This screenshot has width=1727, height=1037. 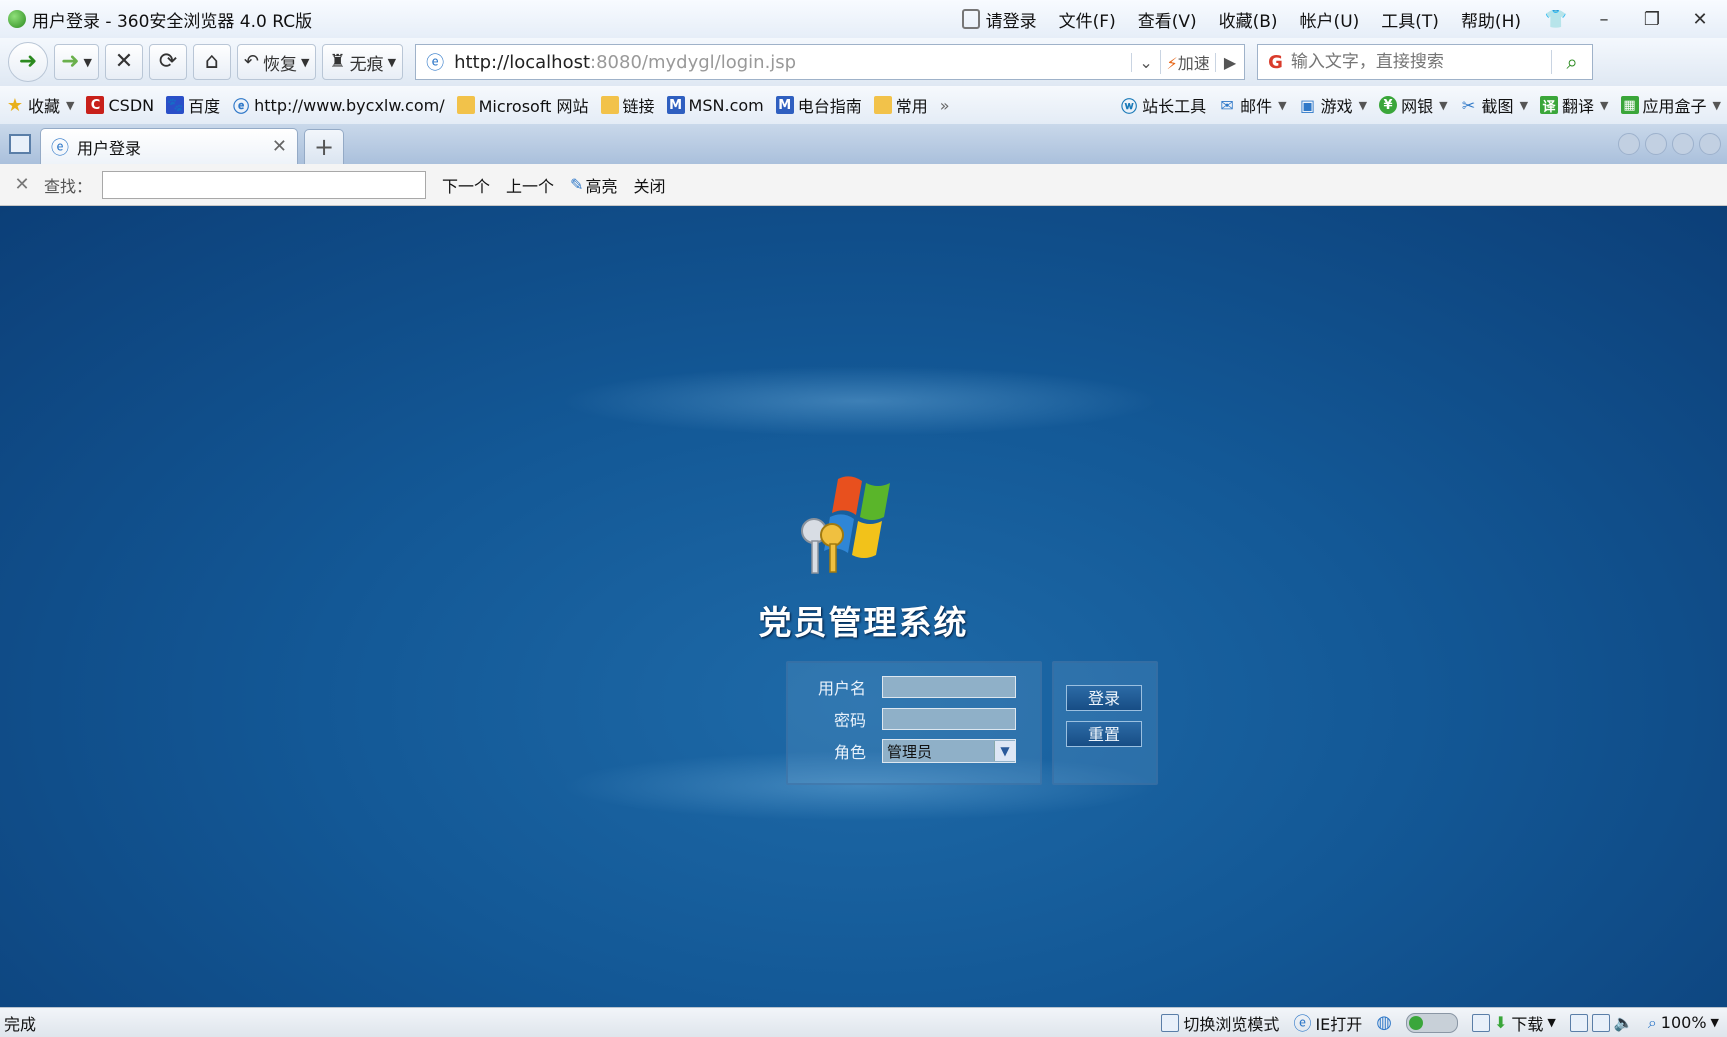 What do you see at coordinates (172, 21) in the screenshot?
I see `window-title: 用户登录 - 360安全浏览器 4.0 RC版` at bounding box center [172, 21].